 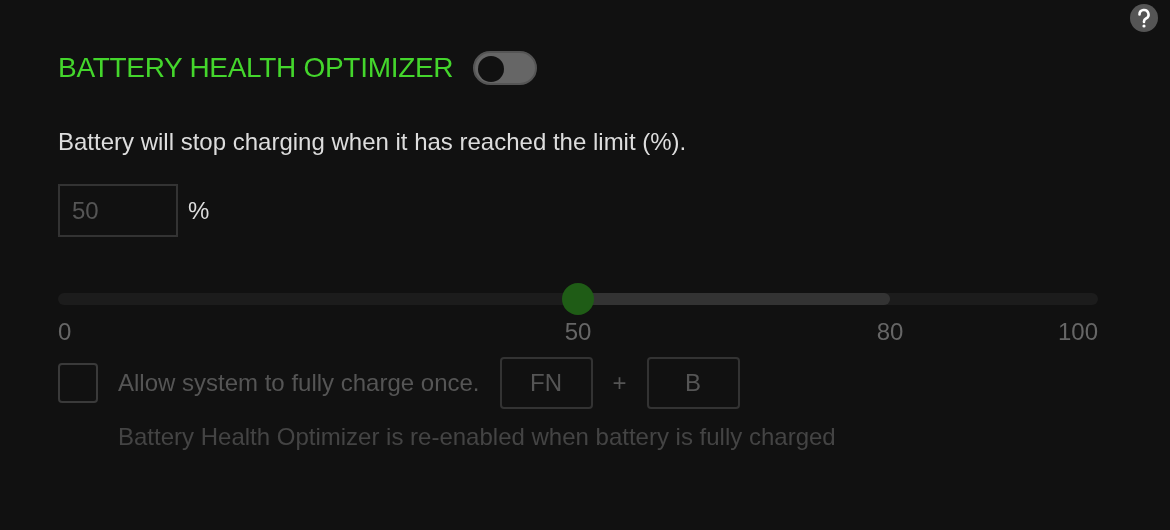 I want to click on tick-label: 80, so click(x=890, y=332).